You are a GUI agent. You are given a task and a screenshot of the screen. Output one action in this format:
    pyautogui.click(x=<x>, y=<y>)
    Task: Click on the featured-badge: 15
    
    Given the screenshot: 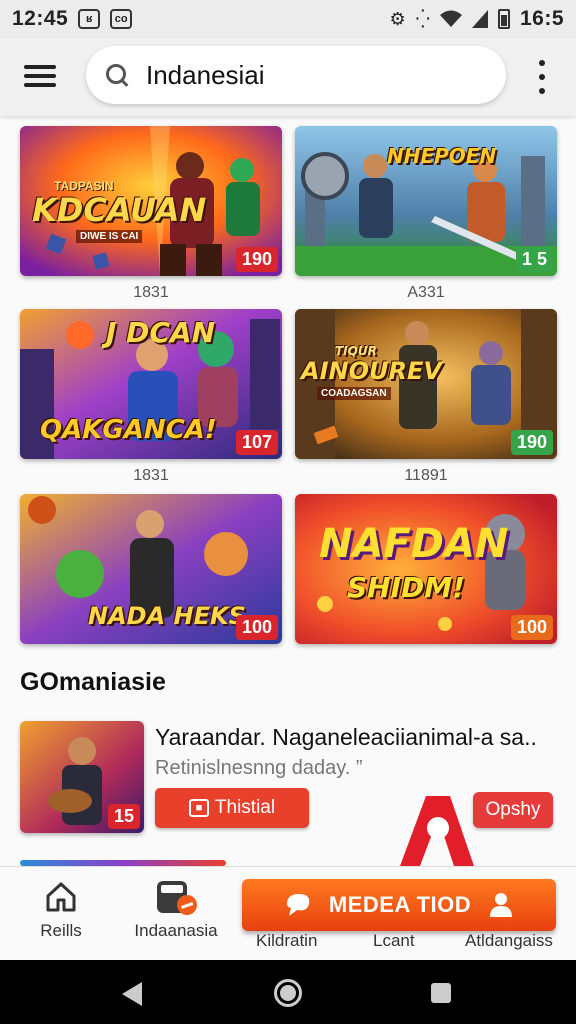 What is the action you would take?
    pyautogui.click(x=123, y=816)
    